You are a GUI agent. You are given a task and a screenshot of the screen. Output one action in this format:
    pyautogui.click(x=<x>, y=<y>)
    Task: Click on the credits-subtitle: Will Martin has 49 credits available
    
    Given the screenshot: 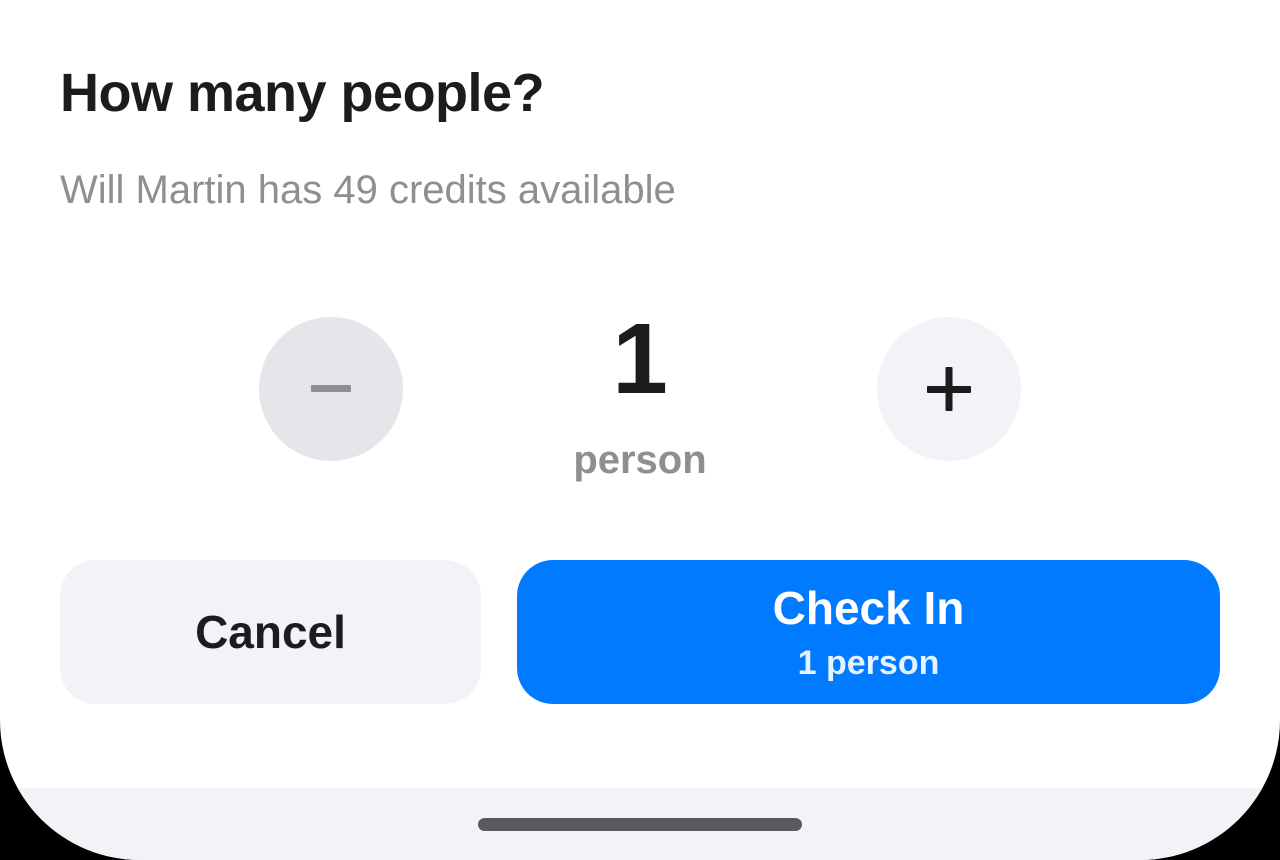 What is the action you would take?
    pyautogui.click(x=368, y=190)
    